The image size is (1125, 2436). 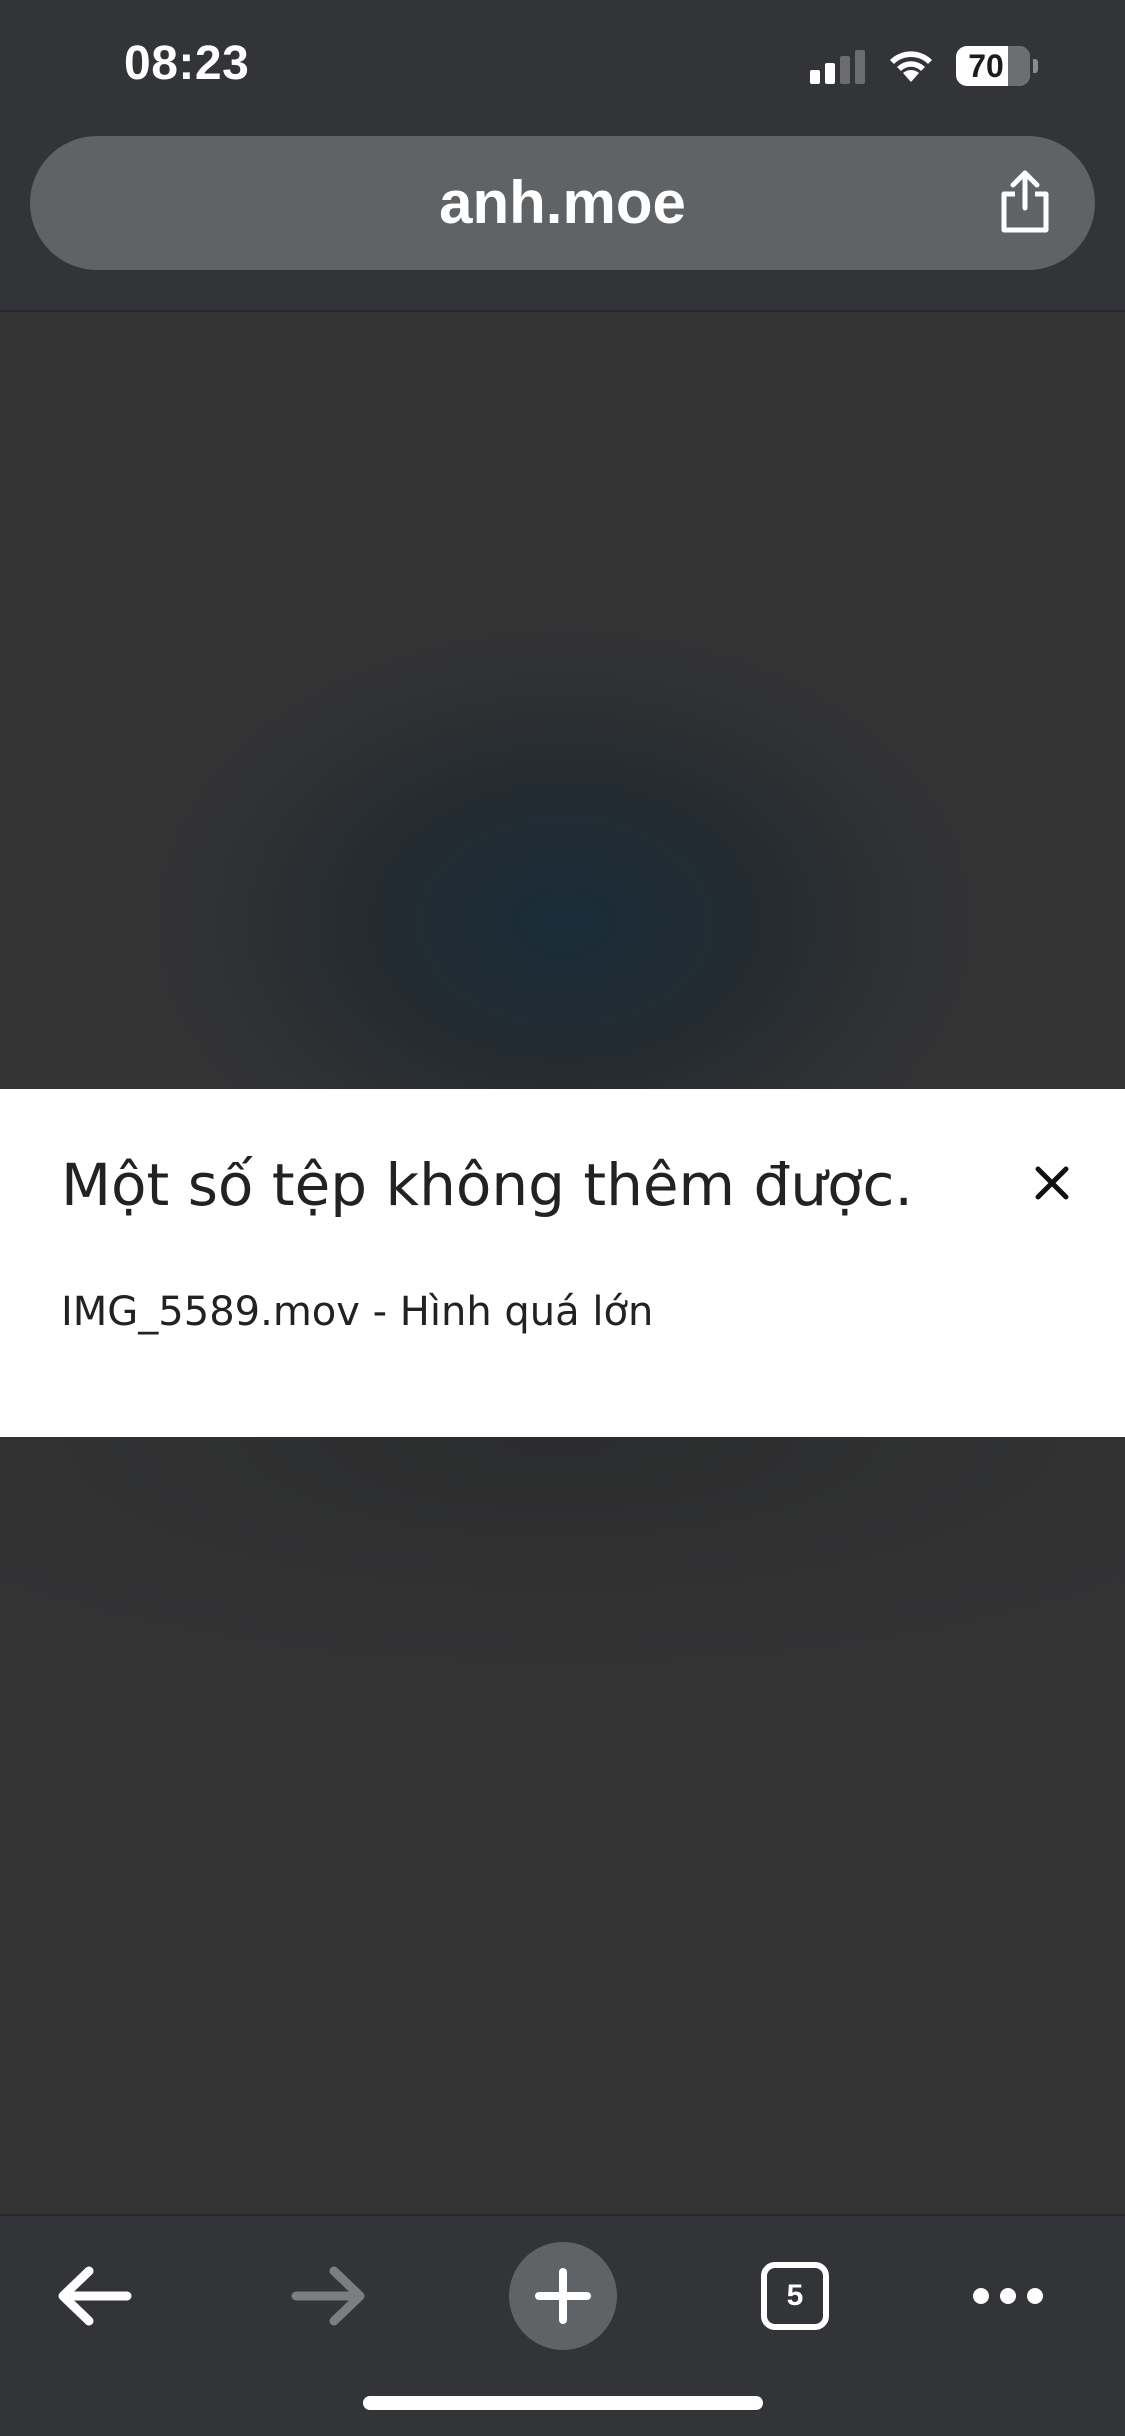 I want to click on url-bar: anh.moe, so click(x=562, y=203).